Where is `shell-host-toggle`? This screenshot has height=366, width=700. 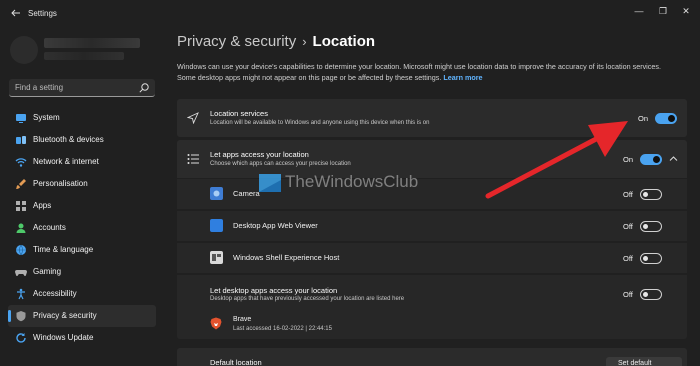
shell-host-toggle is located at coordinates (651, 258).